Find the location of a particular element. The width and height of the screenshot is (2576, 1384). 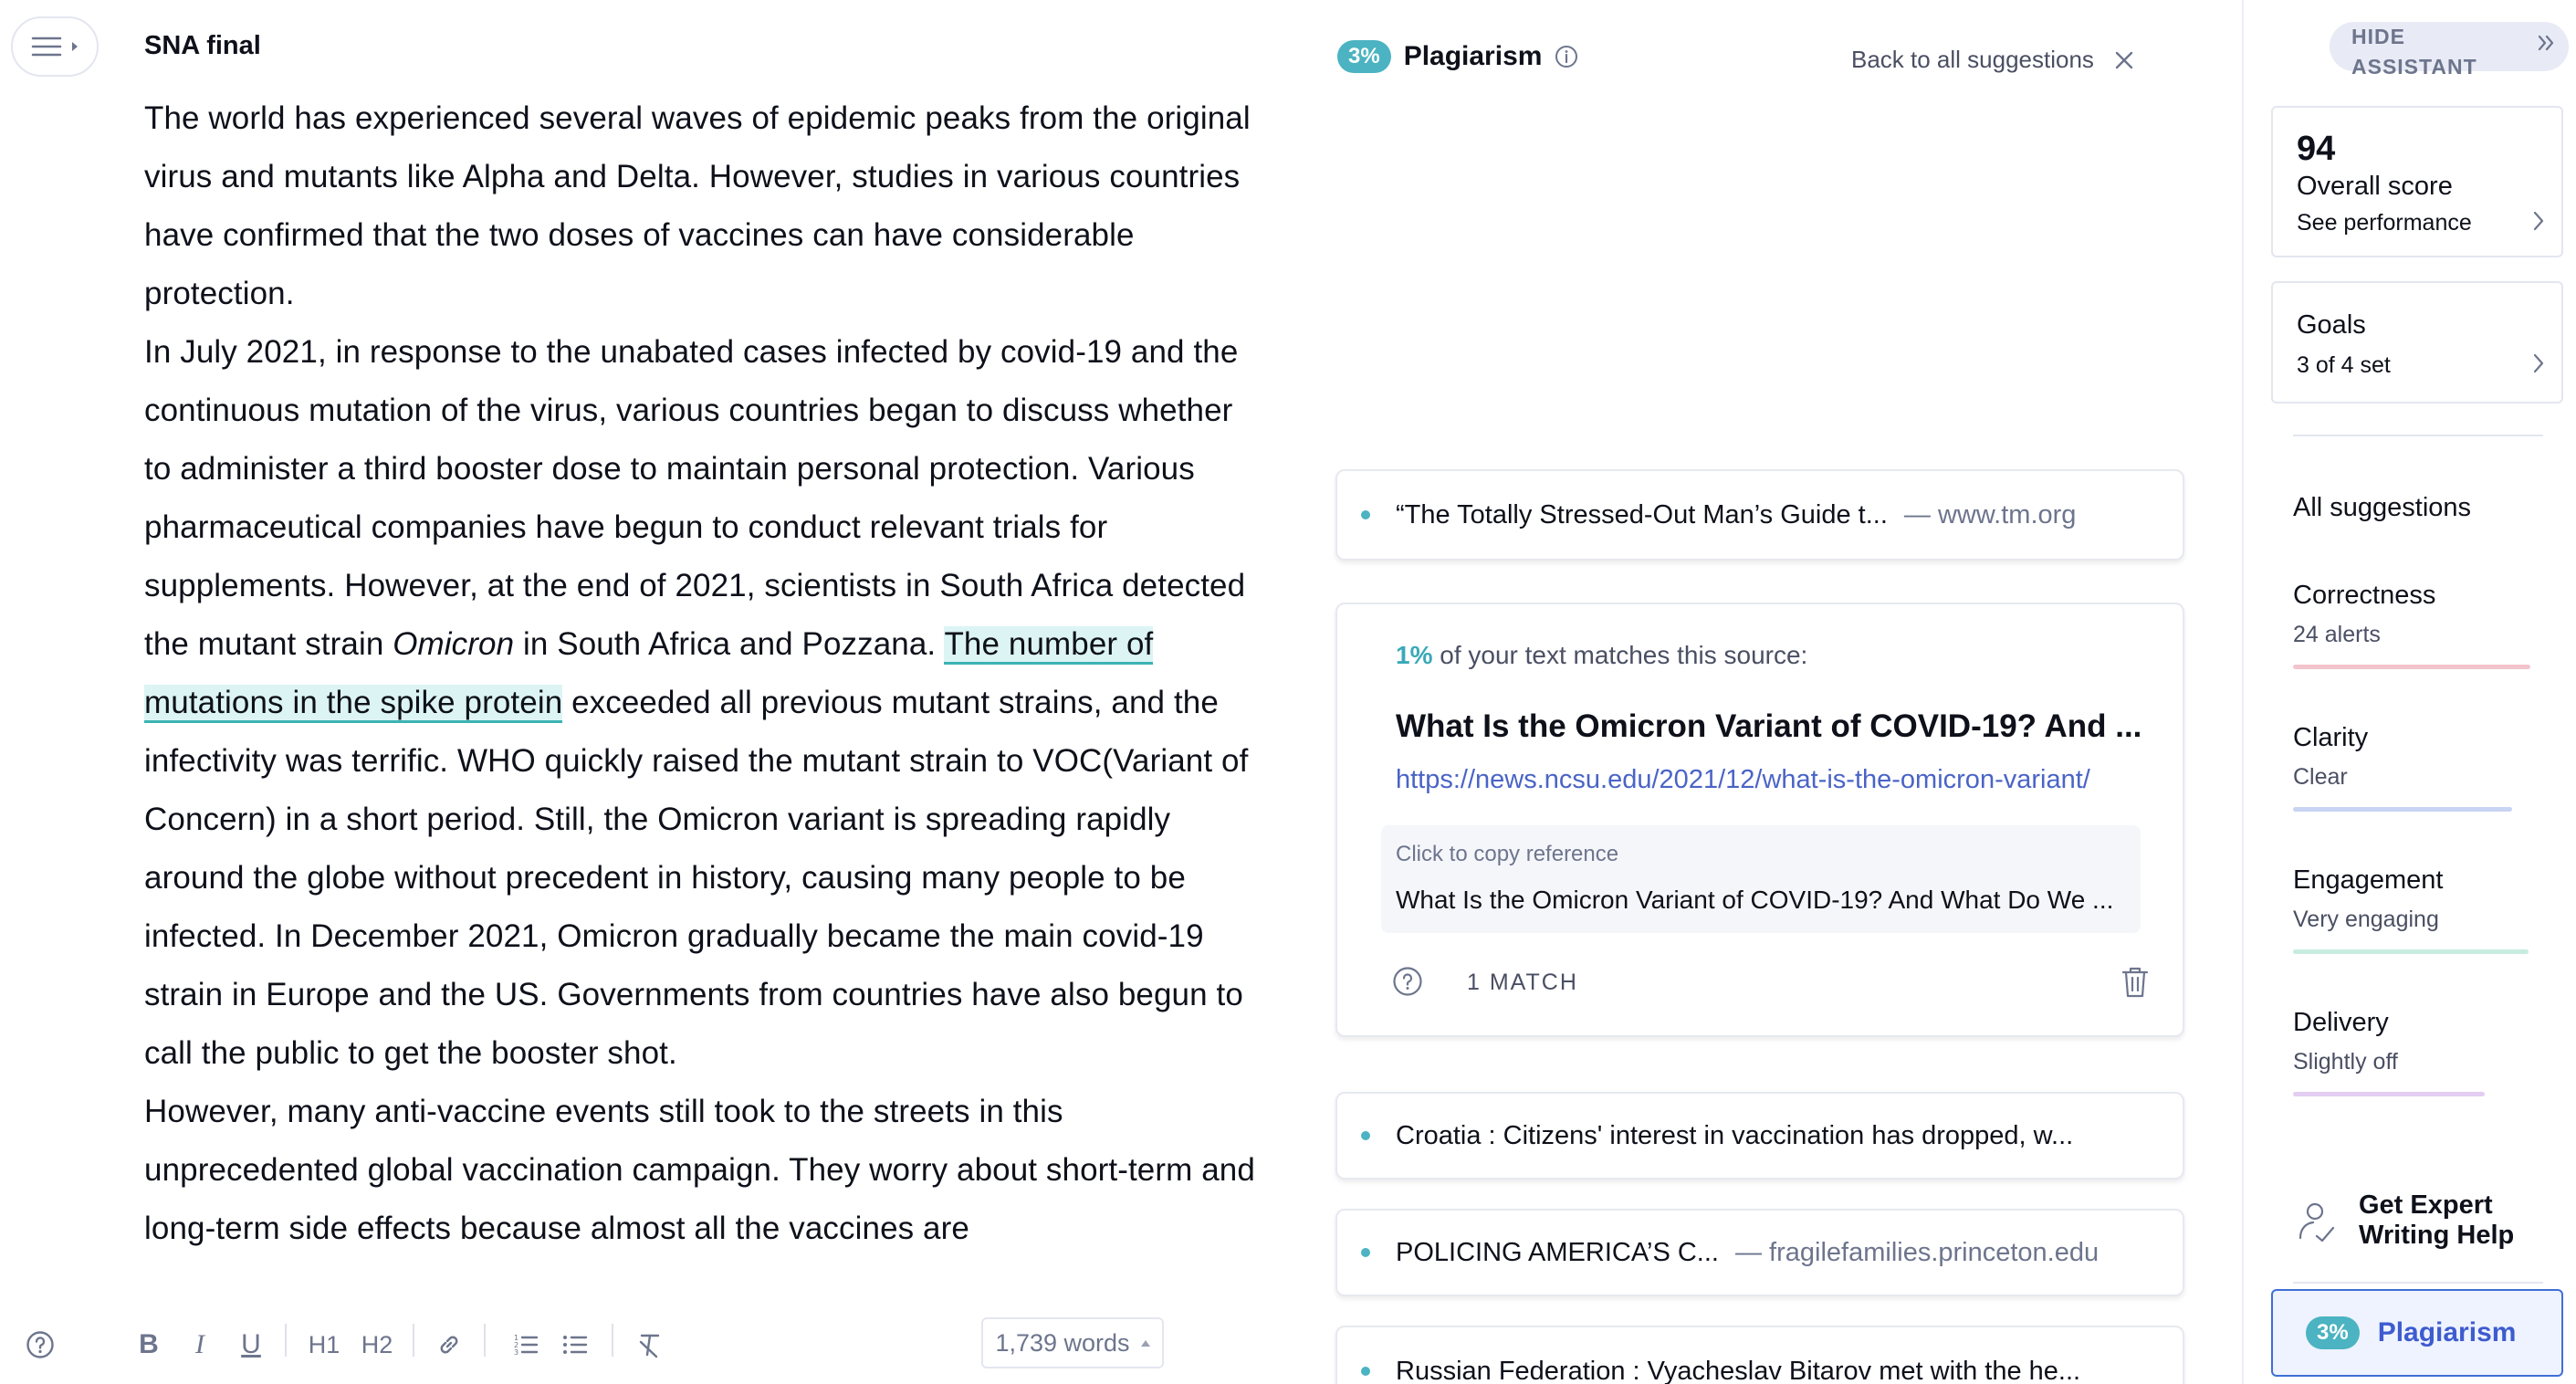

see-performance-link: See performance is located at coordinates (2385, 223).